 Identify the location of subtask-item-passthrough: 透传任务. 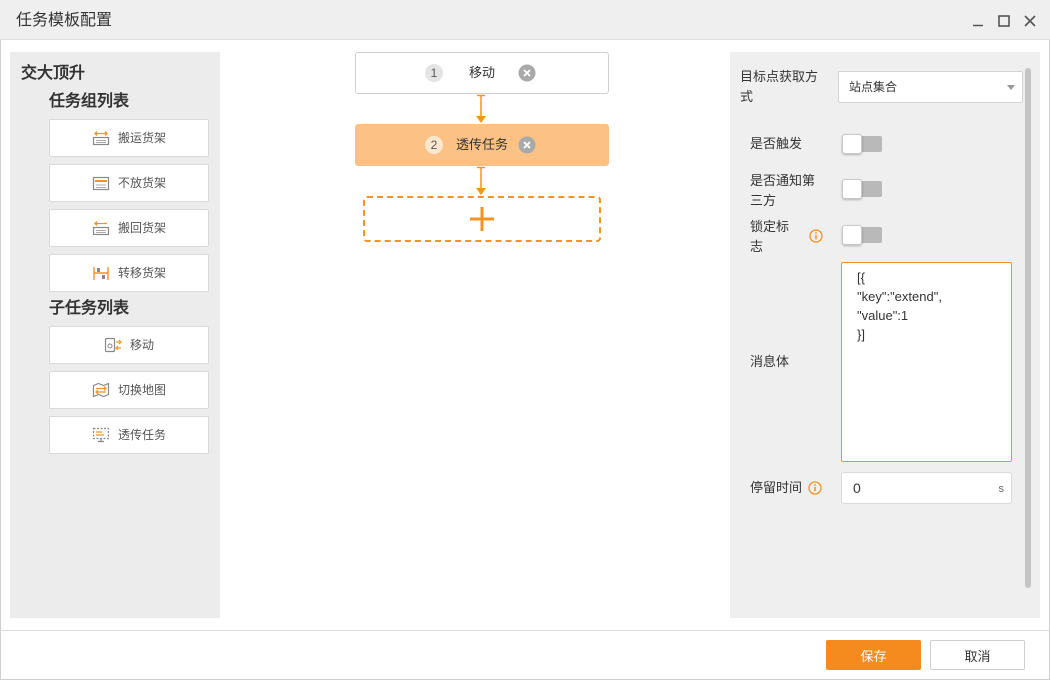
(129, 435).